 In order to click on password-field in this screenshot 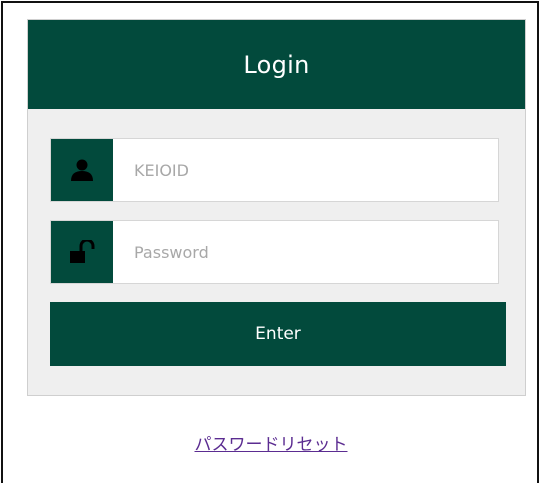, I will do `click(274, 252)`.